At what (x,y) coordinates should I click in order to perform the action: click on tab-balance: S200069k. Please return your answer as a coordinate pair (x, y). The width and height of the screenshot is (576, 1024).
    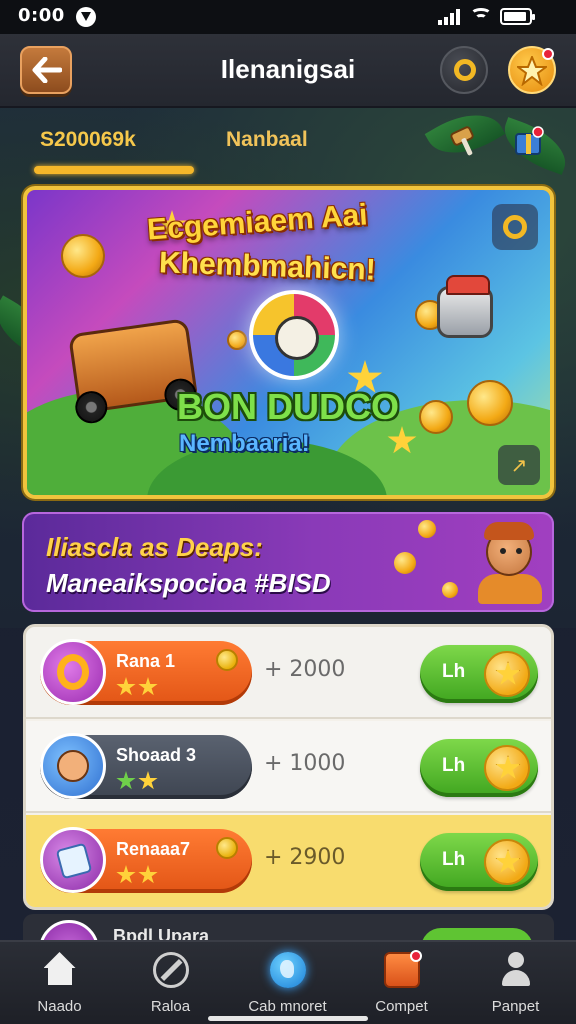
    Looking at the image, I should click on (88, 140).